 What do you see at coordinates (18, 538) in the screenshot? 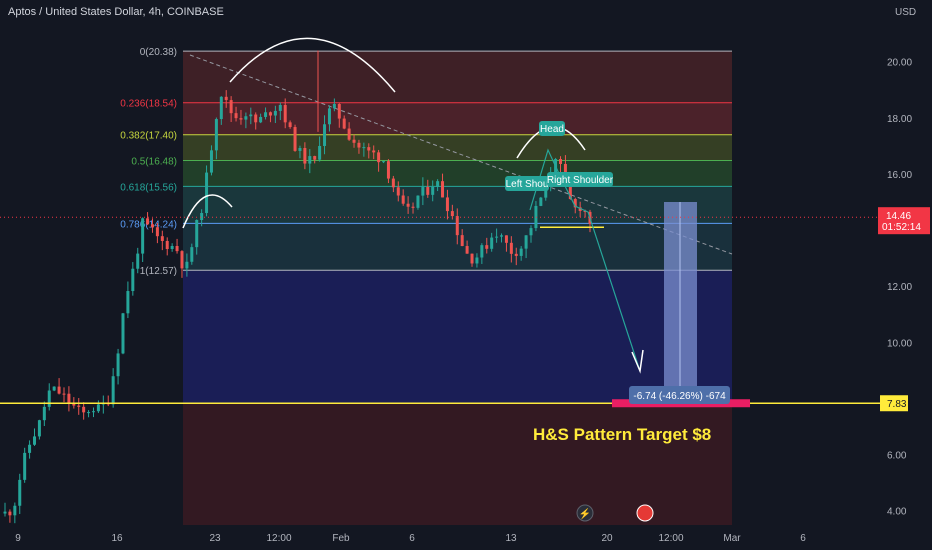
I see `x-tick-label: 9` at bounding box center [18, 538].